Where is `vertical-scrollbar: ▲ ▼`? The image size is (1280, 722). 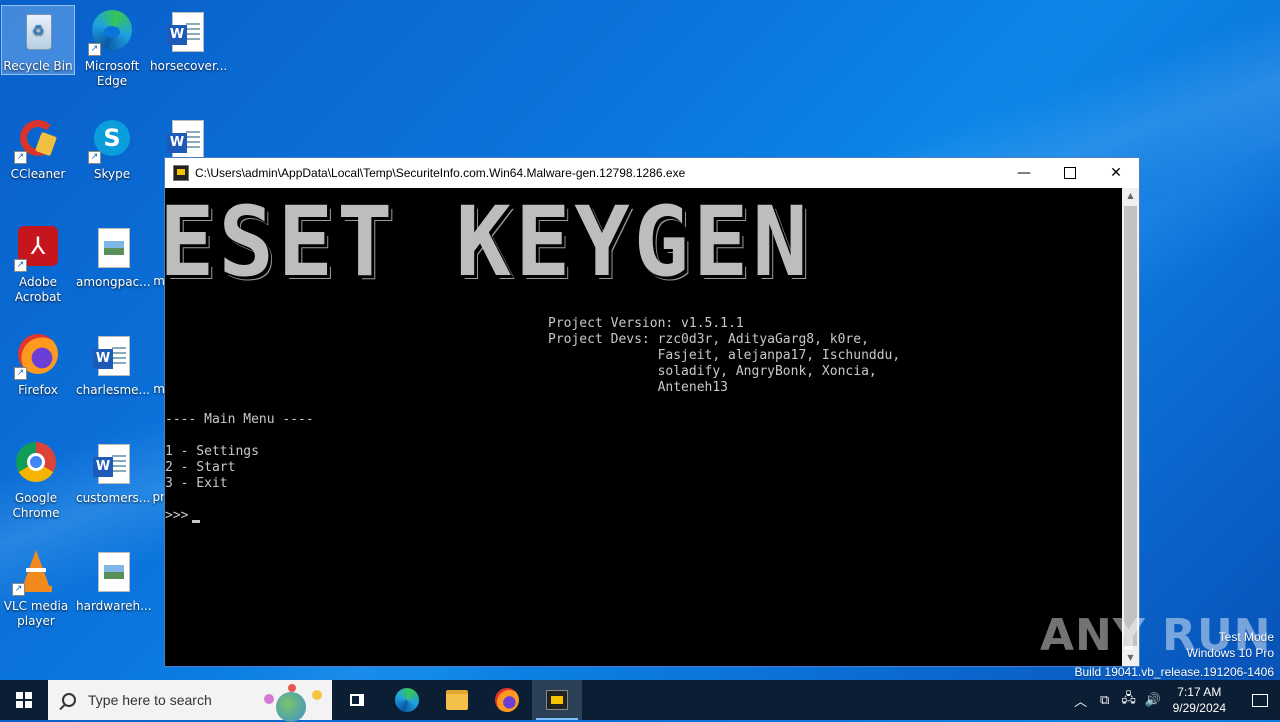 vertical-scrollbar: ▲ ▼ is located at coordinates (1130, 427).